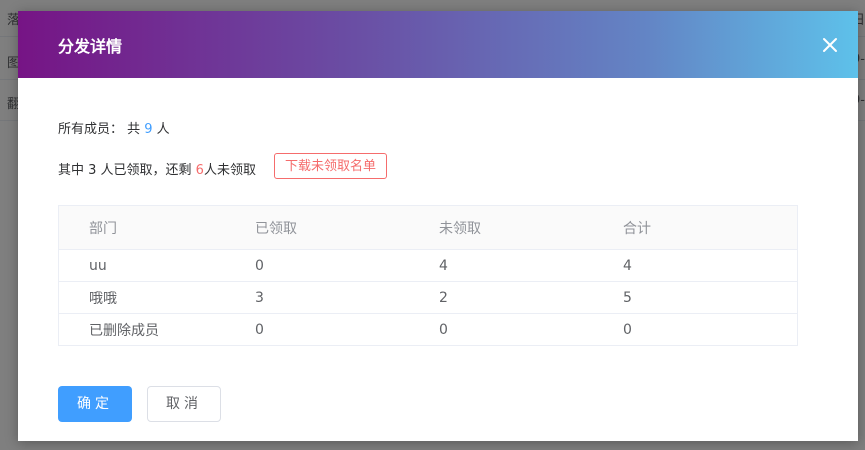 The image size is (865, 450). What do you see at coordinates (90, 46) in the screenshot?
I see `dialog-title: 分发详情` at bounding box center [90, 46].